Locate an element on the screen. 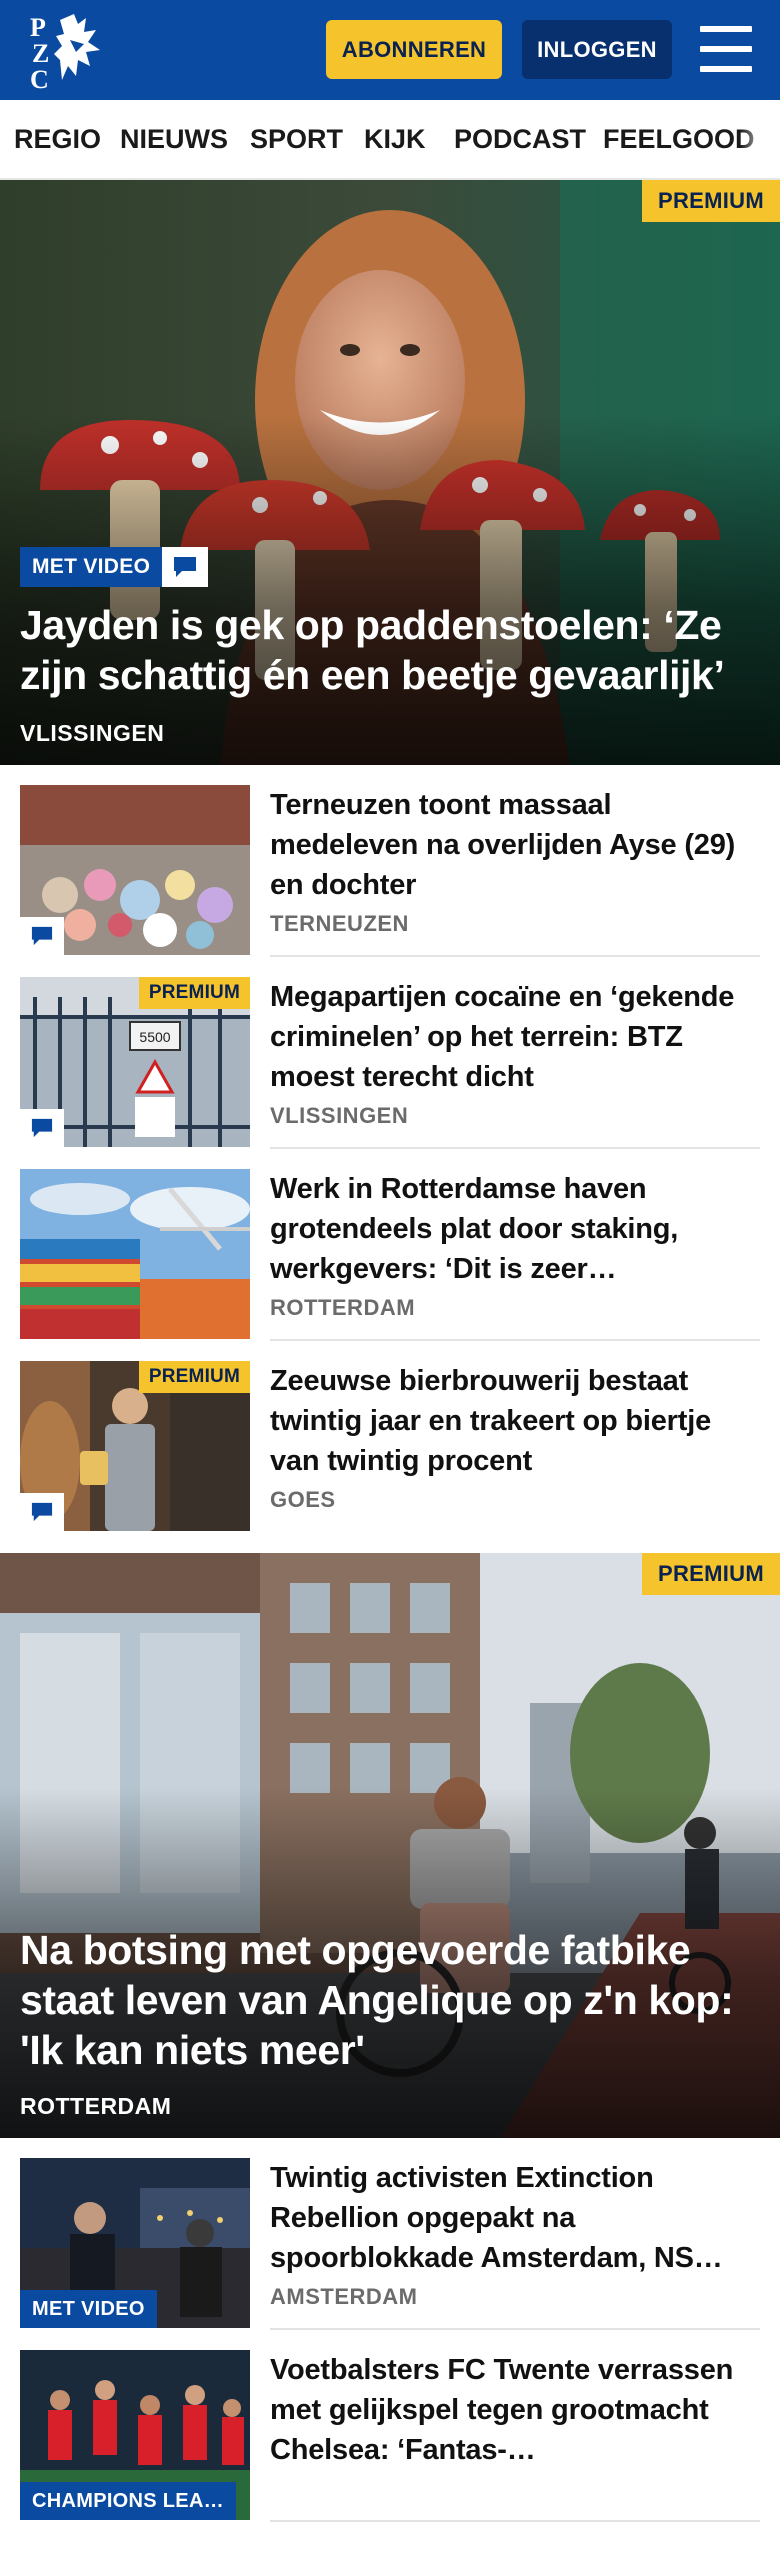 Image resolution: width=780 pixels, height=2560 pixels. article-location: ROTTERDAM is located at coordinates (343, 1307).